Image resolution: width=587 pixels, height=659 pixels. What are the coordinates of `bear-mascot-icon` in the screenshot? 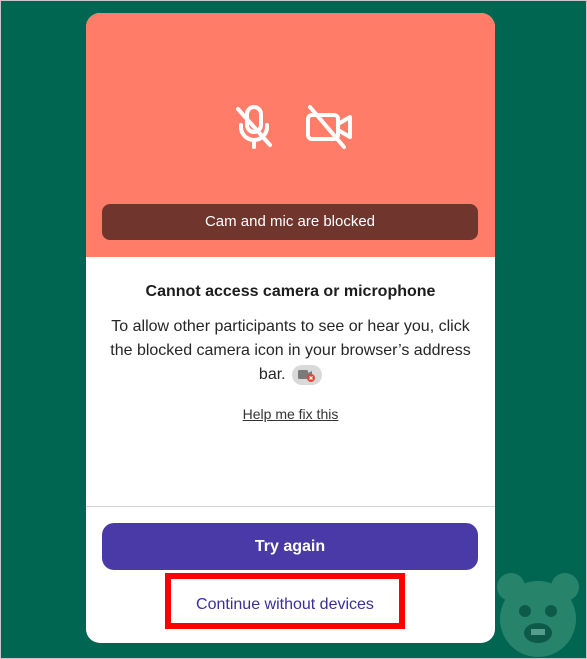 It's located at (539, 613).